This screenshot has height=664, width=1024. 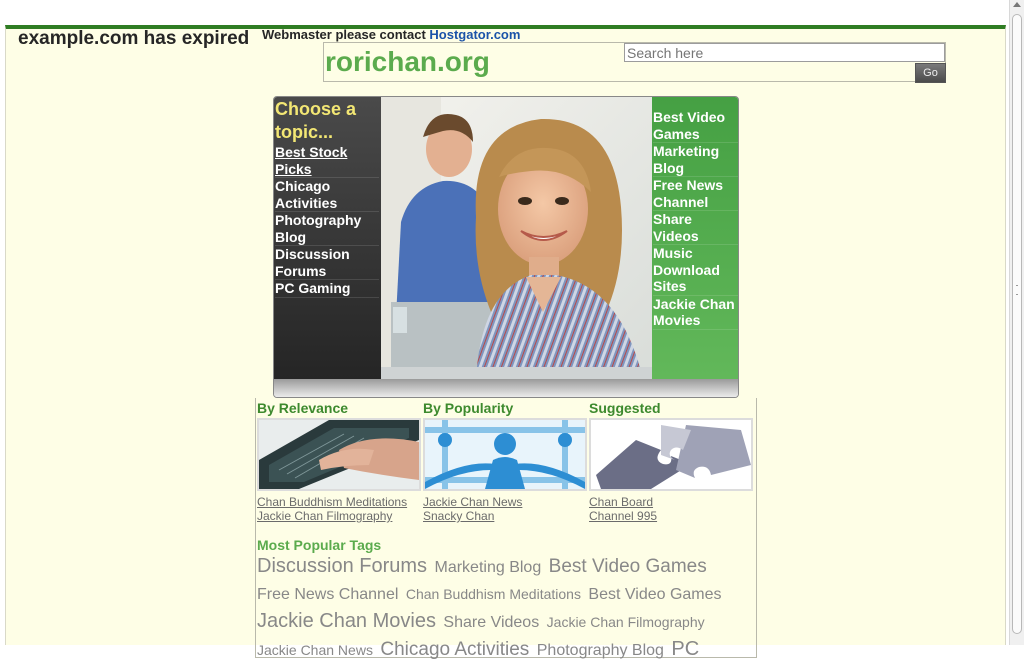 What do you see at coordinates (472, 502) in the screenshot?
I see `link-jackie-chan-news: Jackie Chan News` at bounding box center [472, 502].